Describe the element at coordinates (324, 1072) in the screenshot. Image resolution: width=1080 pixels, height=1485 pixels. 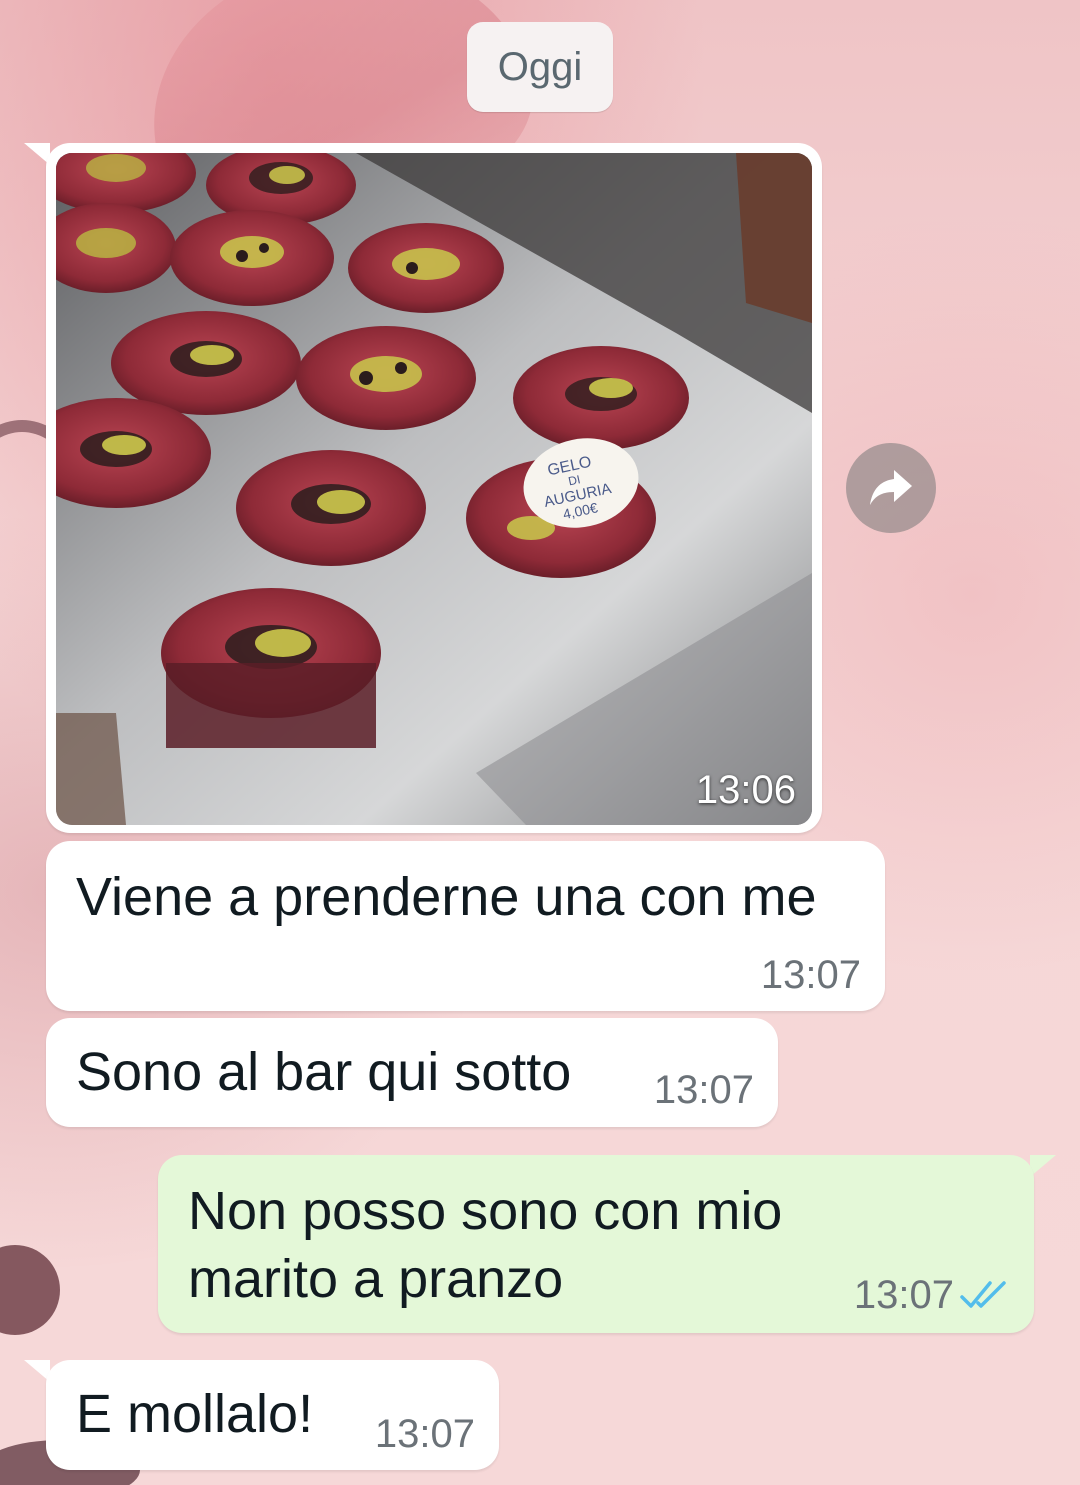
I see `message-text: Sono al bar qui sotto` at that location.